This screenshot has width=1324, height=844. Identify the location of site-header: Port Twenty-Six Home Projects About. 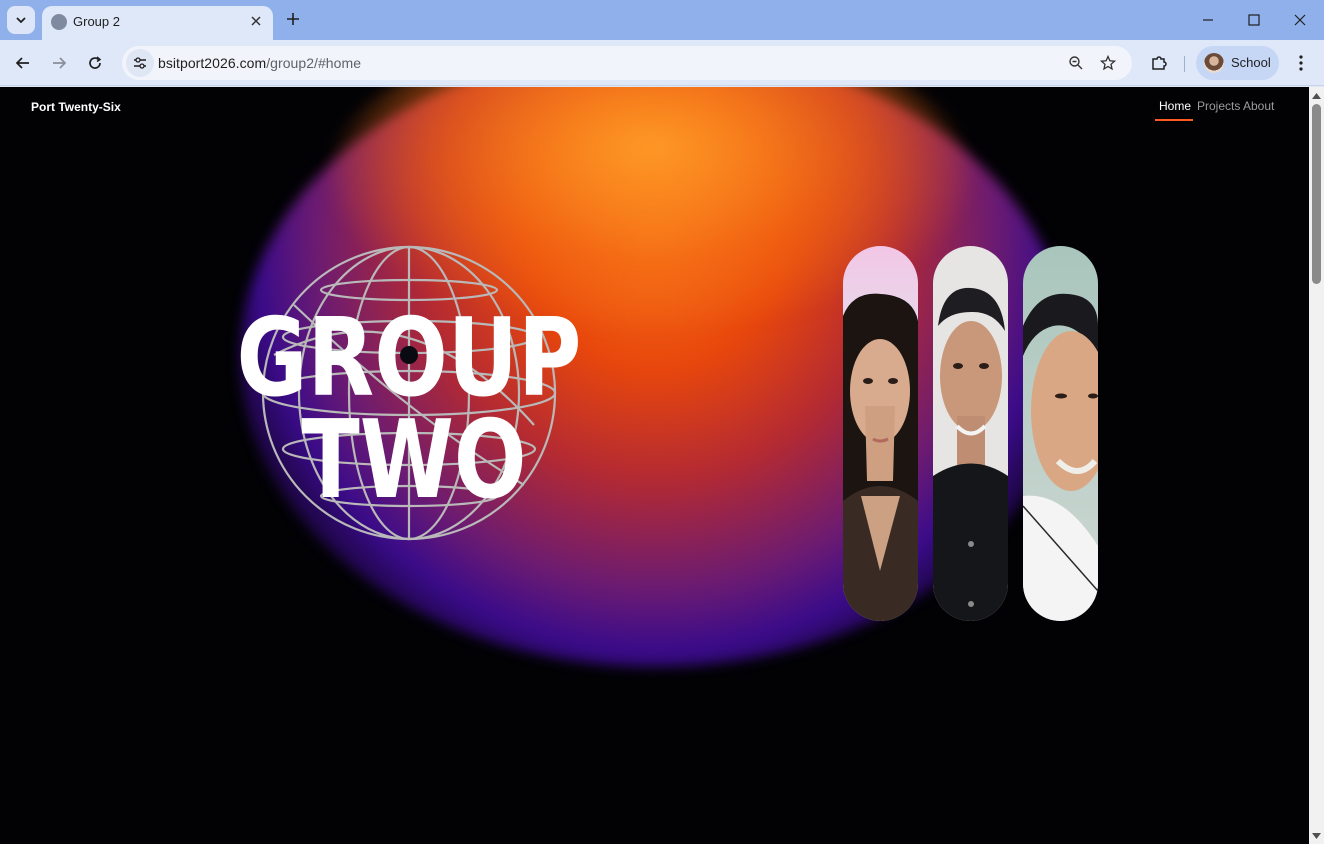
(654, 105).